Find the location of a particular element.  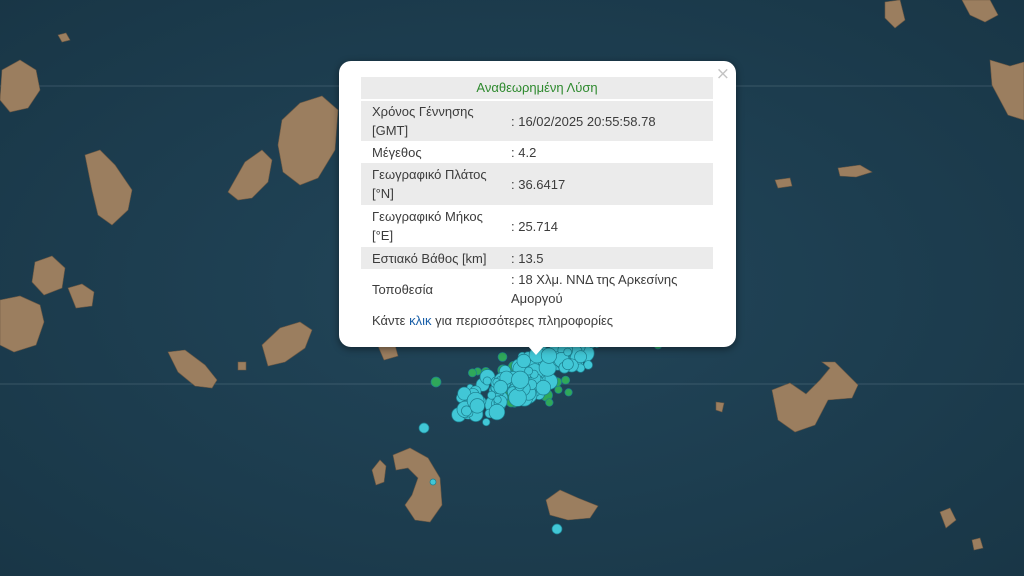

value-depth: : 13.5 is located at coordinates (610, 258).